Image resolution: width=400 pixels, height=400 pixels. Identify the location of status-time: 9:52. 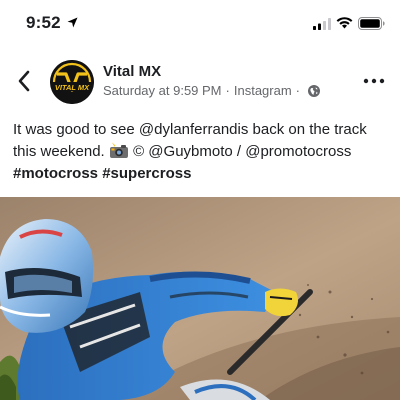
(43, 22).